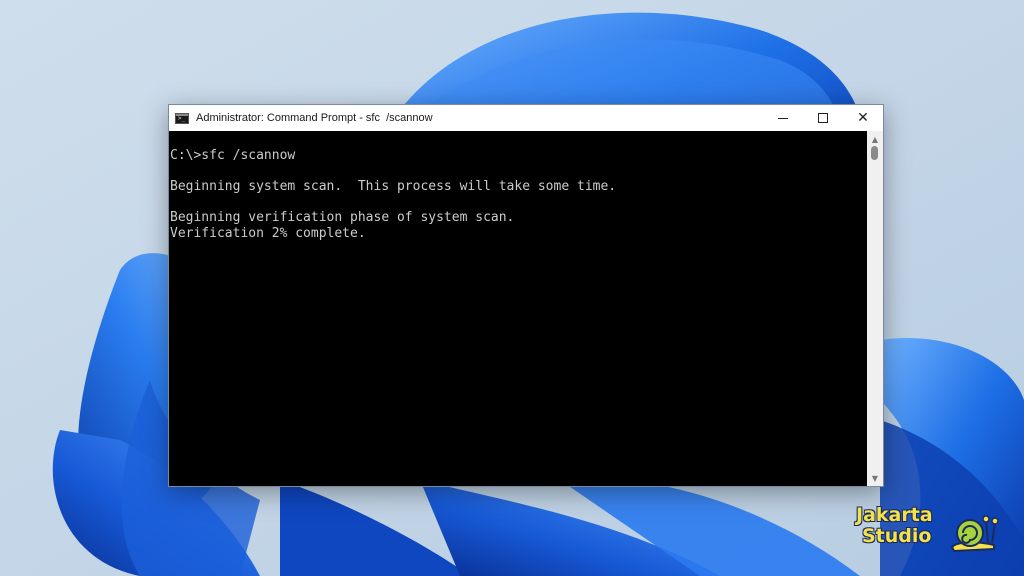  I want to click on scroll-down-arrow-icon: ▼, so click(875, 478).